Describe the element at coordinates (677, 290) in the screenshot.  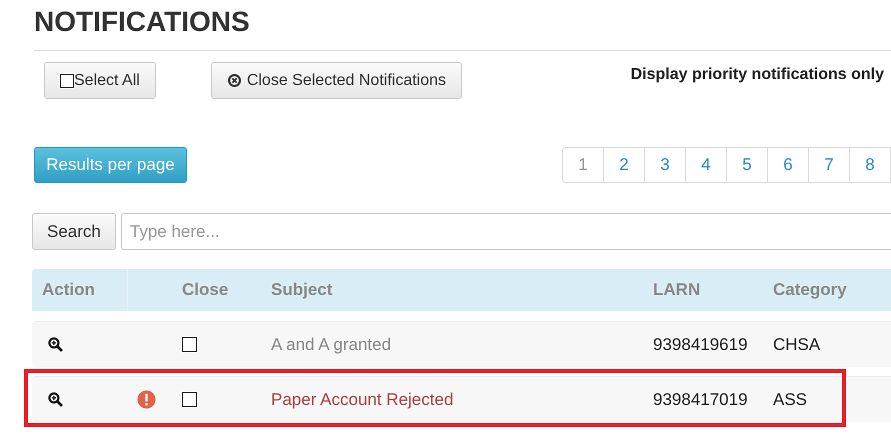
I see `column-header: LARN` at that location.